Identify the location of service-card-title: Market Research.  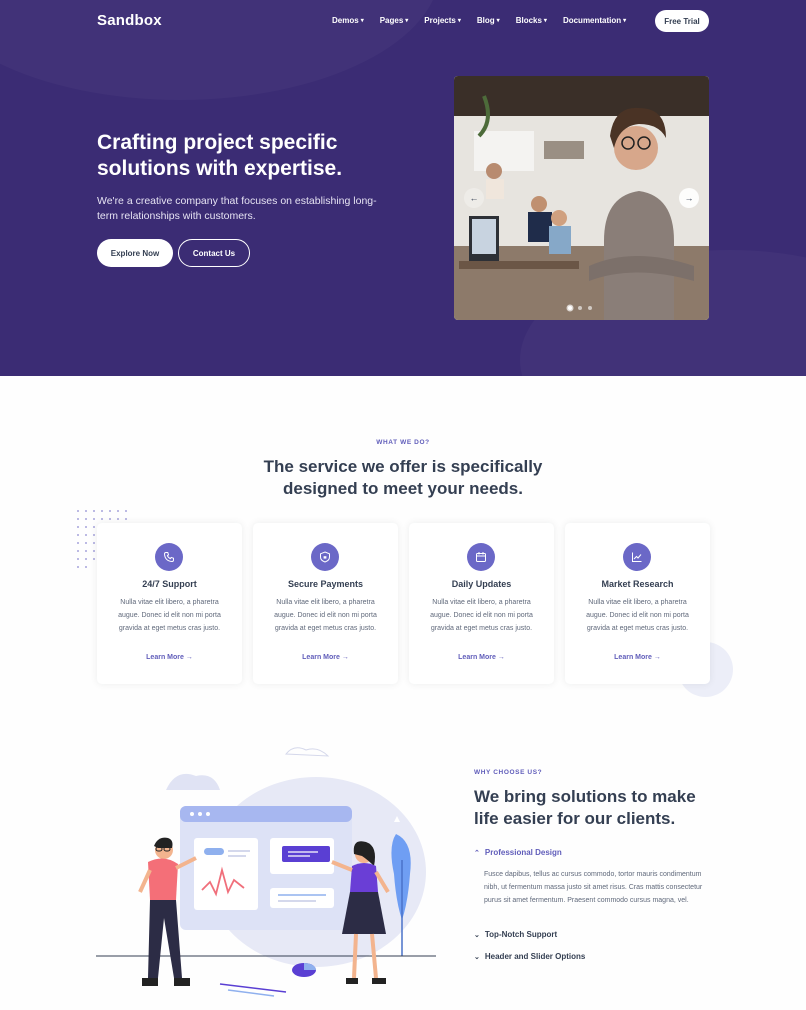
(637, 584).